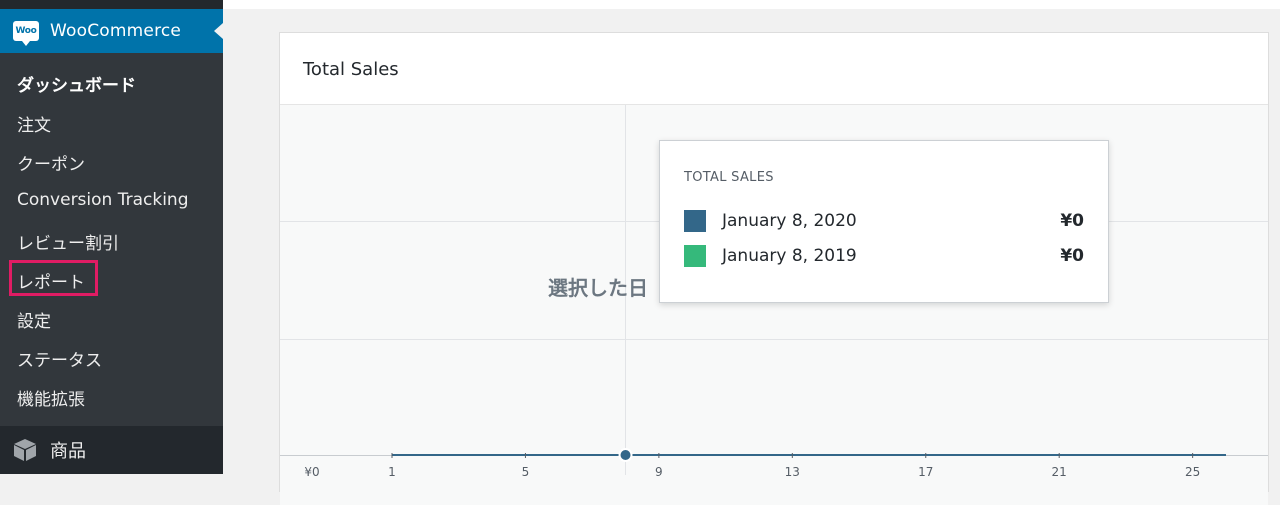 The height and width of the screenshot is (505, 1280). I want to click on x-tick-label: 17, so click(926, 472).